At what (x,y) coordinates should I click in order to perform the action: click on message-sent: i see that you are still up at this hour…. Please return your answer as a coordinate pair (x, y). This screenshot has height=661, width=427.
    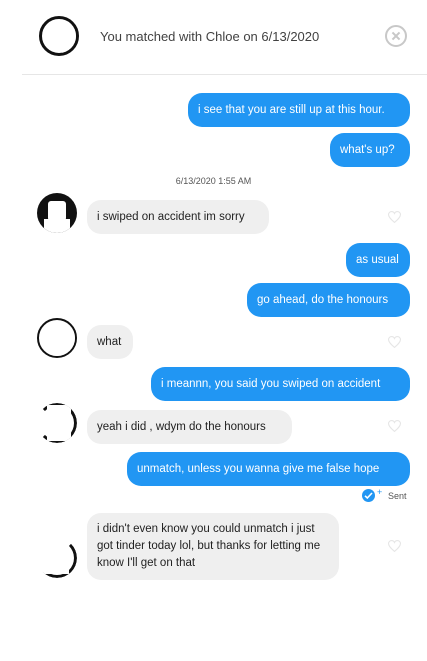
    Looking at the image, I should click on (299, 110).